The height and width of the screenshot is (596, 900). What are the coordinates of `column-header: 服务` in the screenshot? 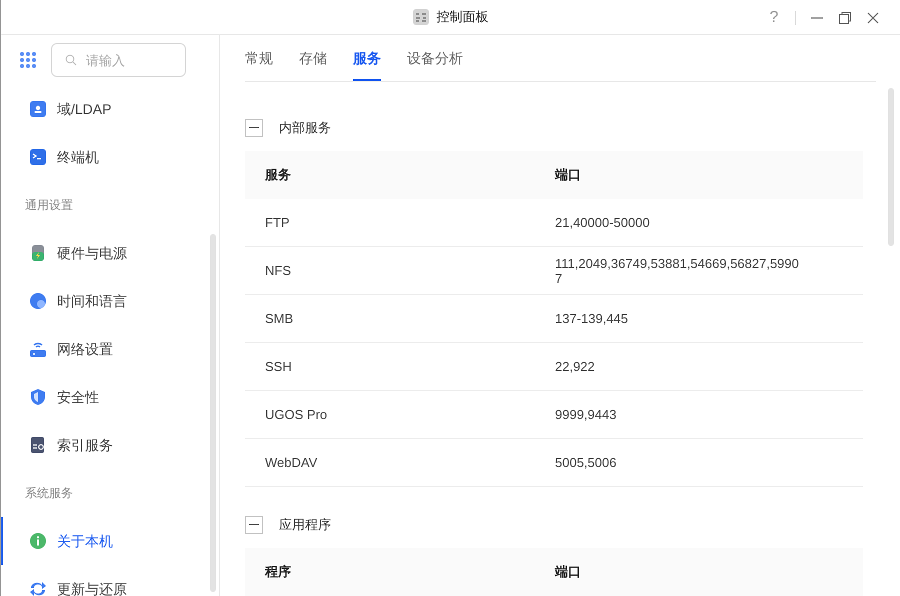 It's located at (278, 174).